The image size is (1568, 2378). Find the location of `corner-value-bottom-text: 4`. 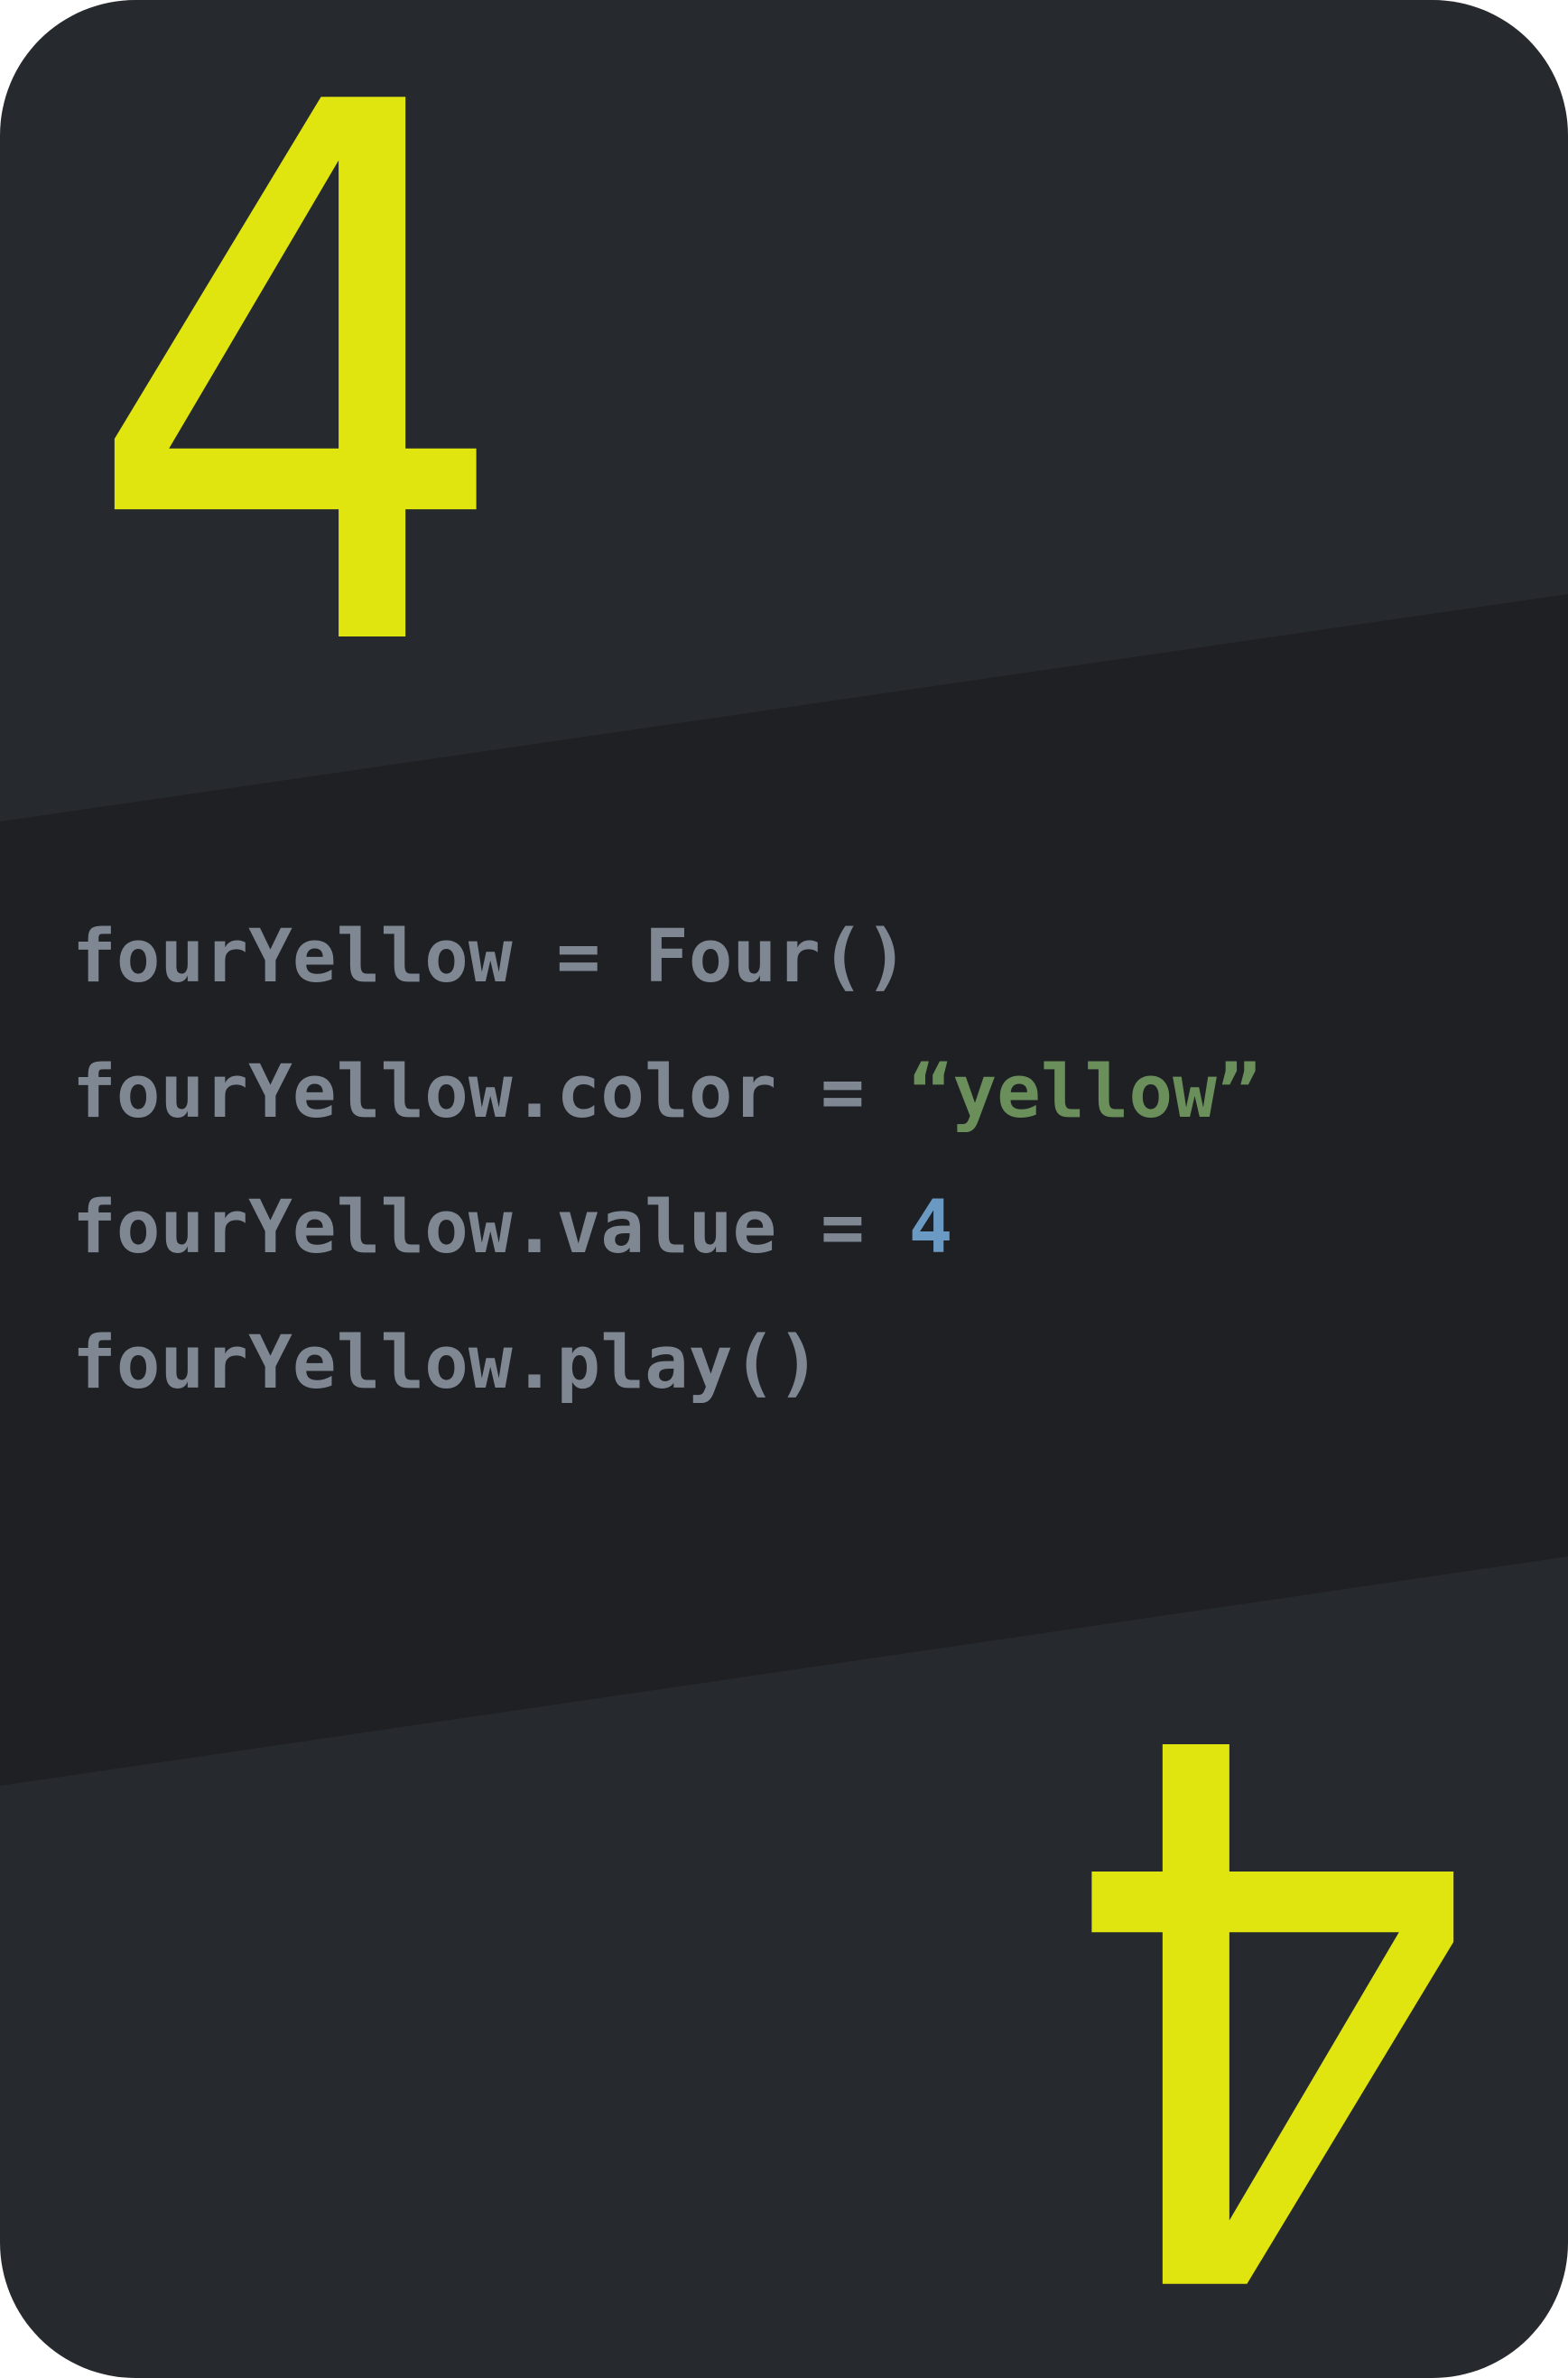

corner-value-bottom-text: 4 is located at coordinates (1270, 2005).